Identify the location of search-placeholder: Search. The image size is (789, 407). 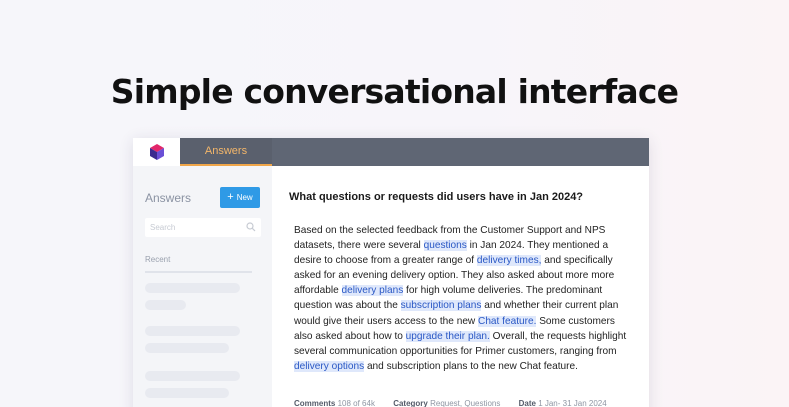
(163, 227).